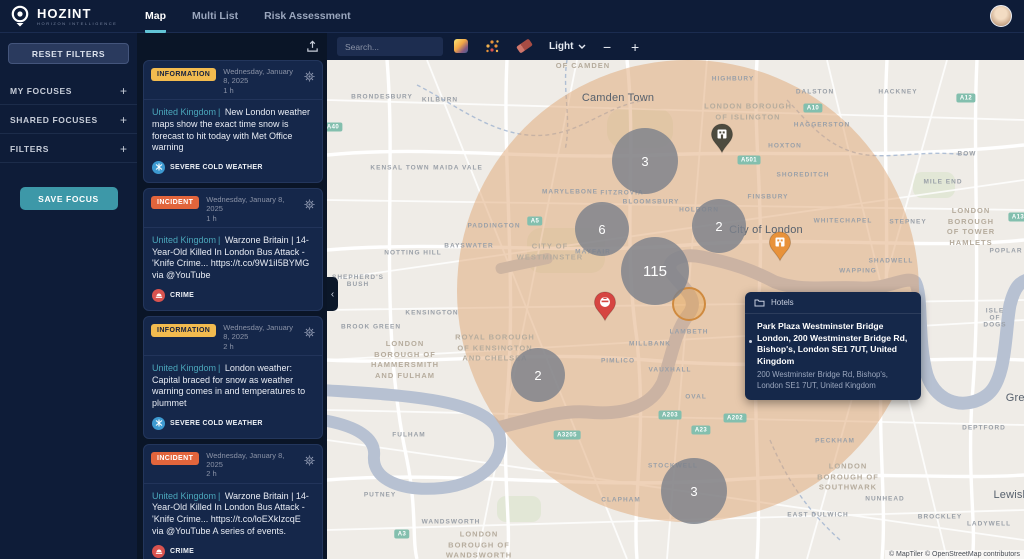  What do you see at coordinates (492, 46) in the screenshot?
I see `cluster-toggle-icon` at bounding box center [492, 46].